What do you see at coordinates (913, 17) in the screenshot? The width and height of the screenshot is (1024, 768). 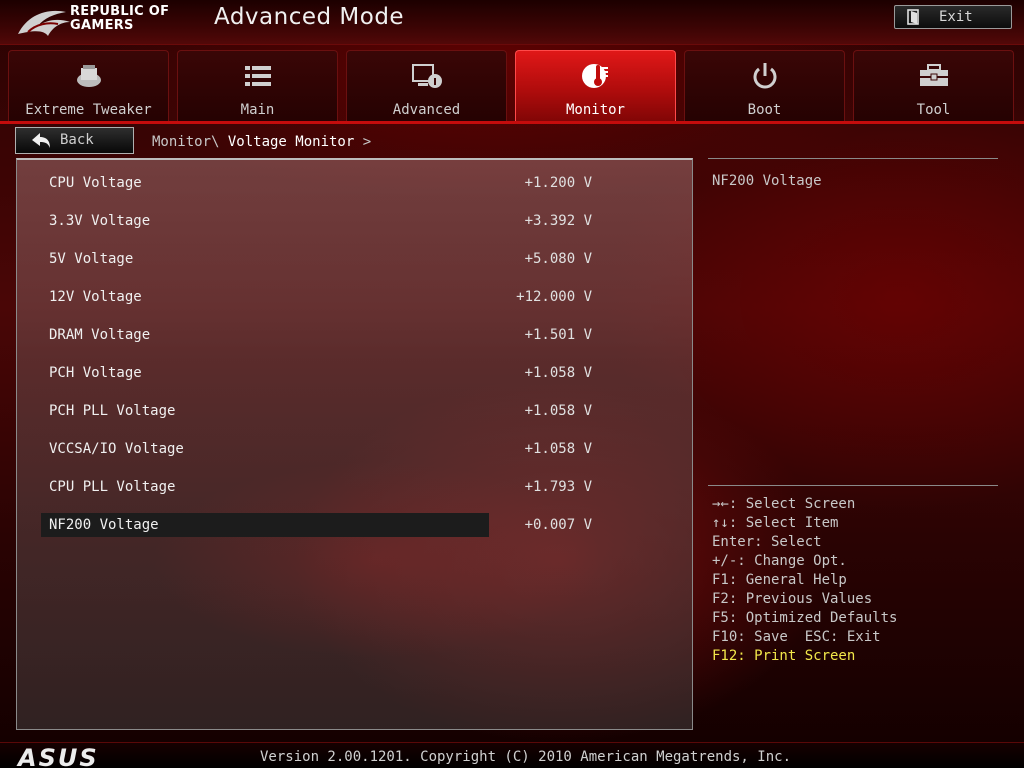 I see `exit-door-icon` at bounding box center [913, 17].